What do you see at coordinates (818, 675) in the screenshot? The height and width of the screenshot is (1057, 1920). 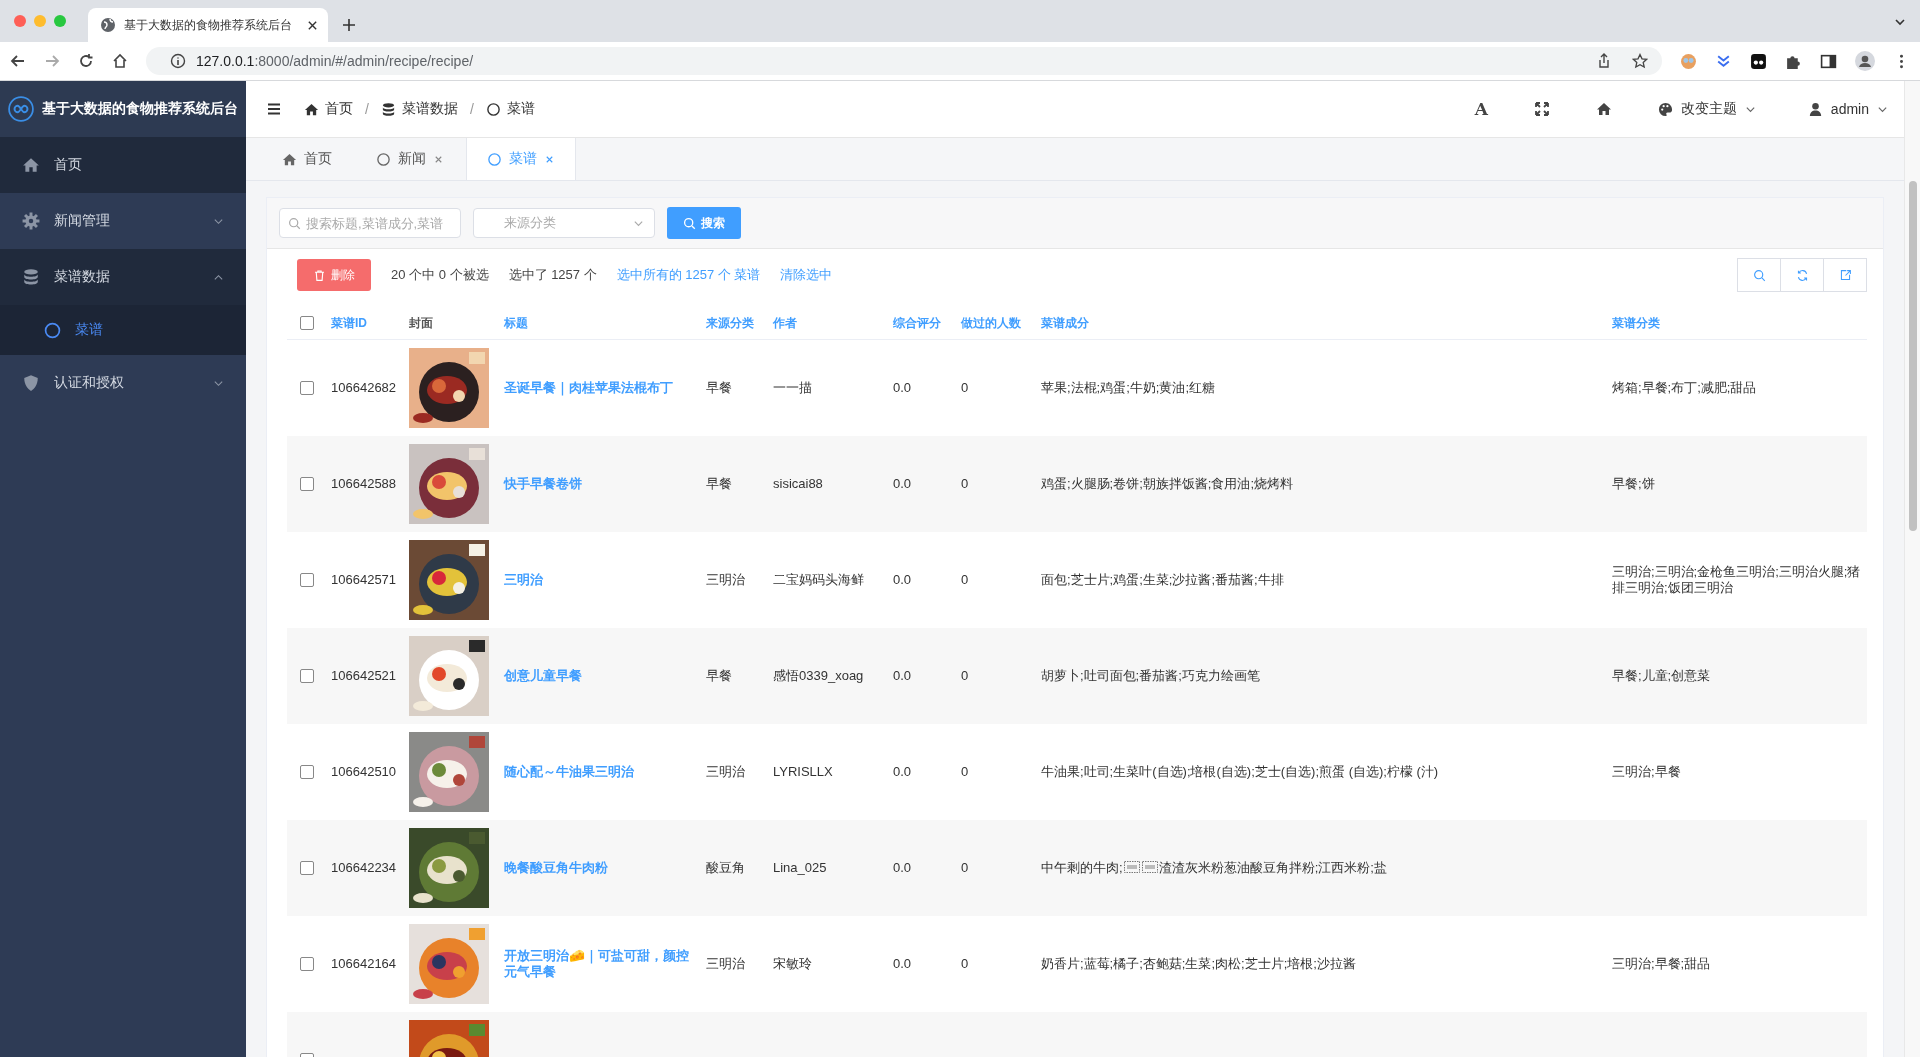 I see `table-cell: 感悟0339_xoag` at bounding box center [818, 675].